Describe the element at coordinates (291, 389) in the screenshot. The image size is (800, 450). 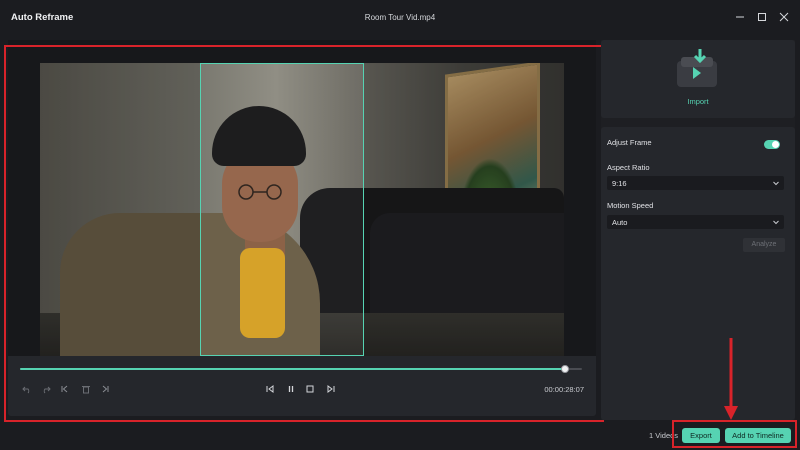
I see `pause-icon` at that location.